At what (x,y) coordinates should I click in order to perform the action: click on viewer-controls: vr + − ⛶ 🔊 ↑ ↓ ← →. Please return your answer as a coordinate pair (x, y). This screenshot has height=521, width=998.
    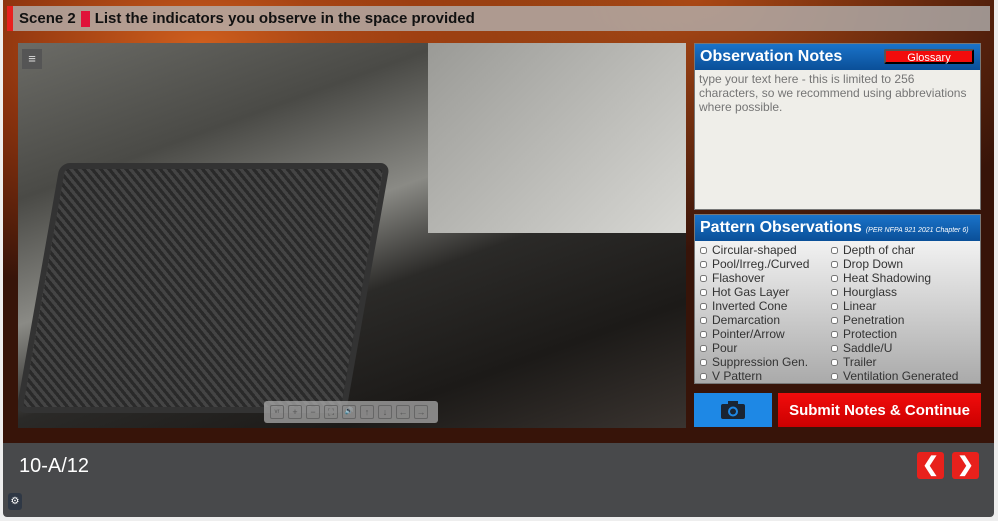
    Looking at the image, I should click on (351, 412).